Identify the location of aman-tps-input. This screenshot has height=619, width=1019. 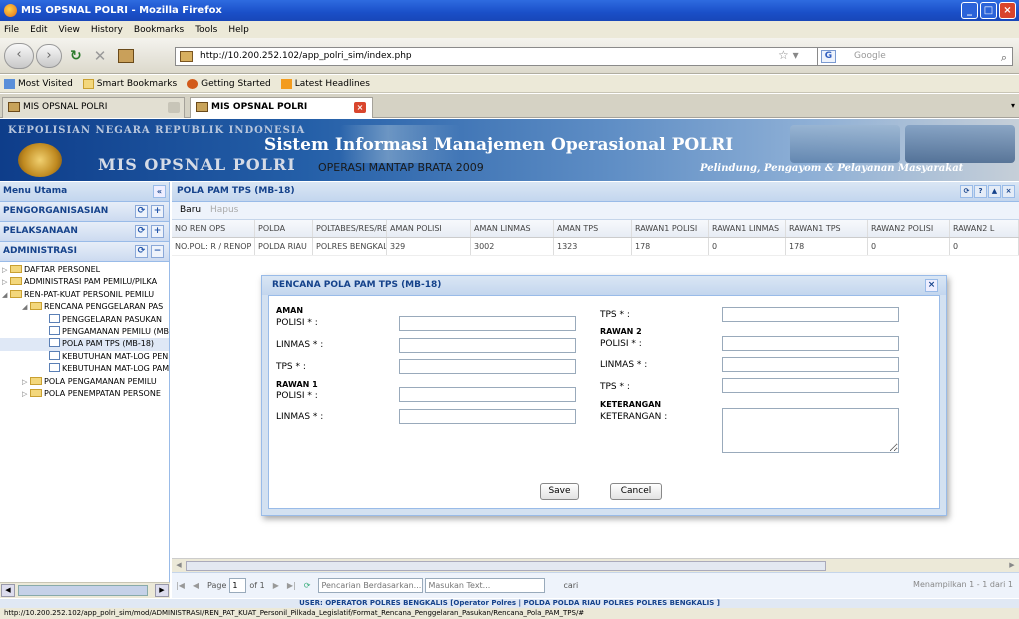
(487, 366).